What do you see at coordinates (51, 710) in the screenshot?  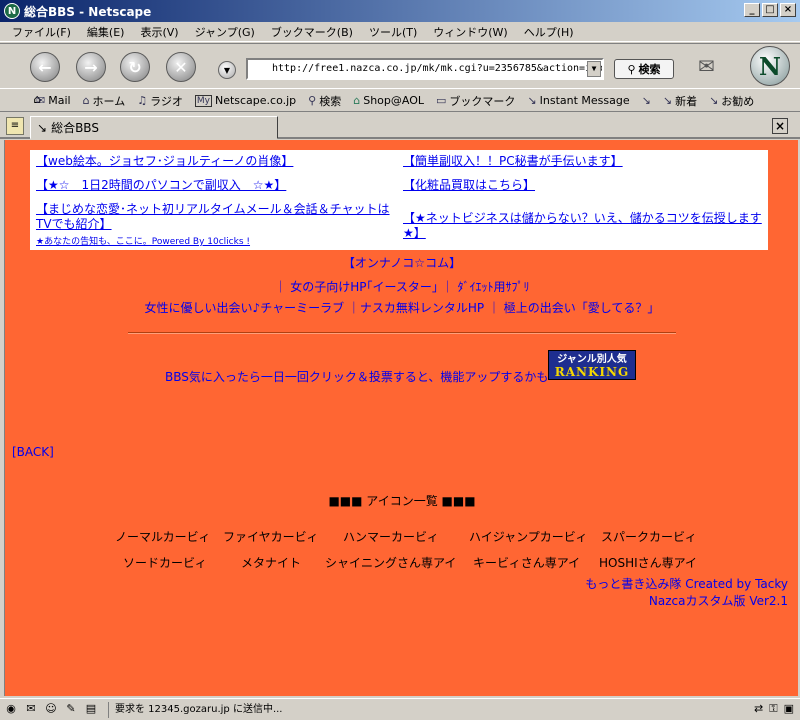 I see `aim-icon: ☺` at bounding box center [51, 710].